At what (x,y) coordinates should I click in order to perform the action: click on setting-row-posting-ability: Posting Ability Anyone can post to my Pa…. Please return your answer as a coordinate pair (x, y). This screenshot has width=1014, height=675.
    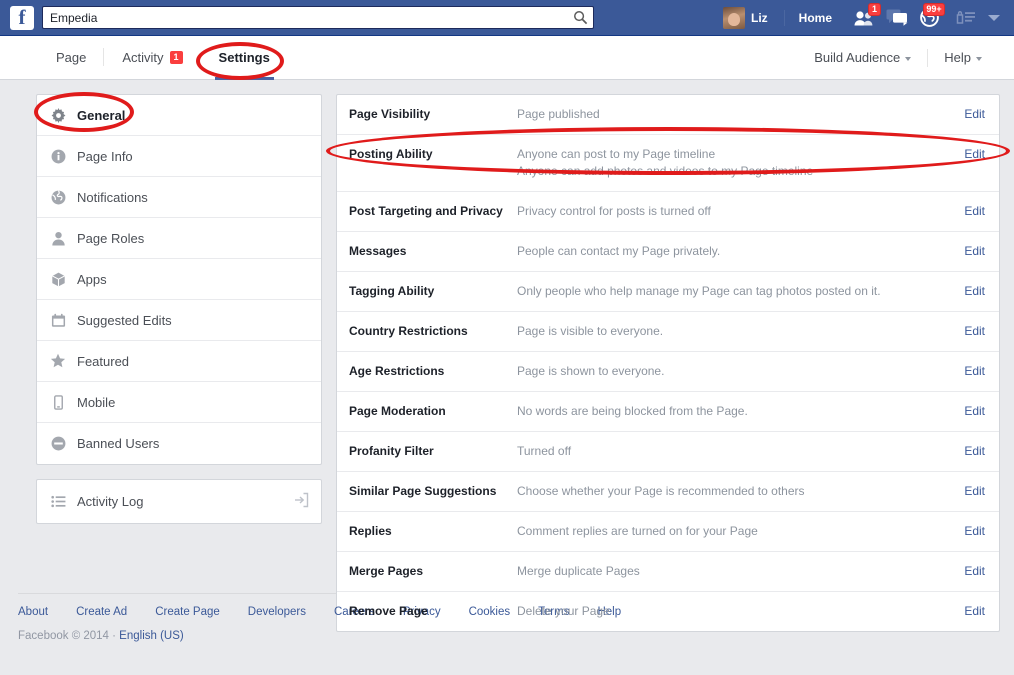
    Looking at the image, I should click on (668, 163).